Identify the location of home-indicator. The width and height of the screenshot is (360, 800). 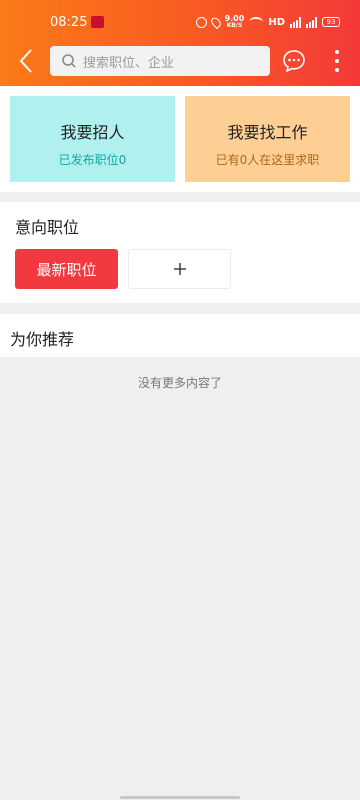
(180, 797).